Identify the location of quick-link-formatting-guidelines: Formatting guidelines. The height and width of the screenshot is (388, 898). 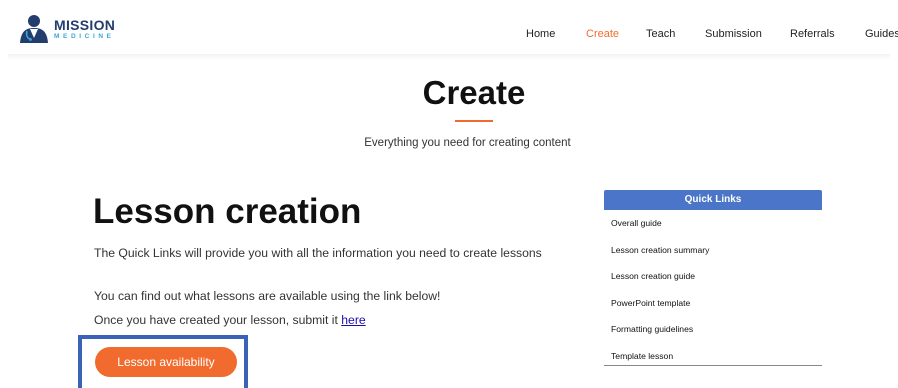
(713, 329).